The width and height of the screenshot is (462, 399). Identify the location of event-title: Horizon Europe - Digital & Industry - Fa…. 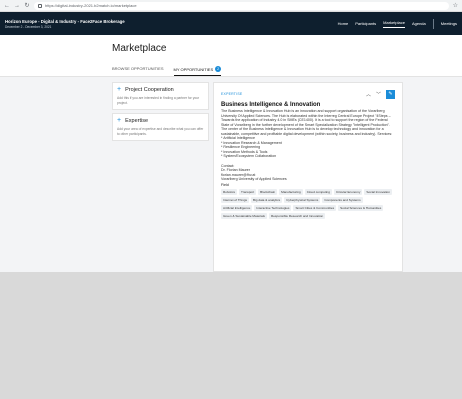
(65, 21).